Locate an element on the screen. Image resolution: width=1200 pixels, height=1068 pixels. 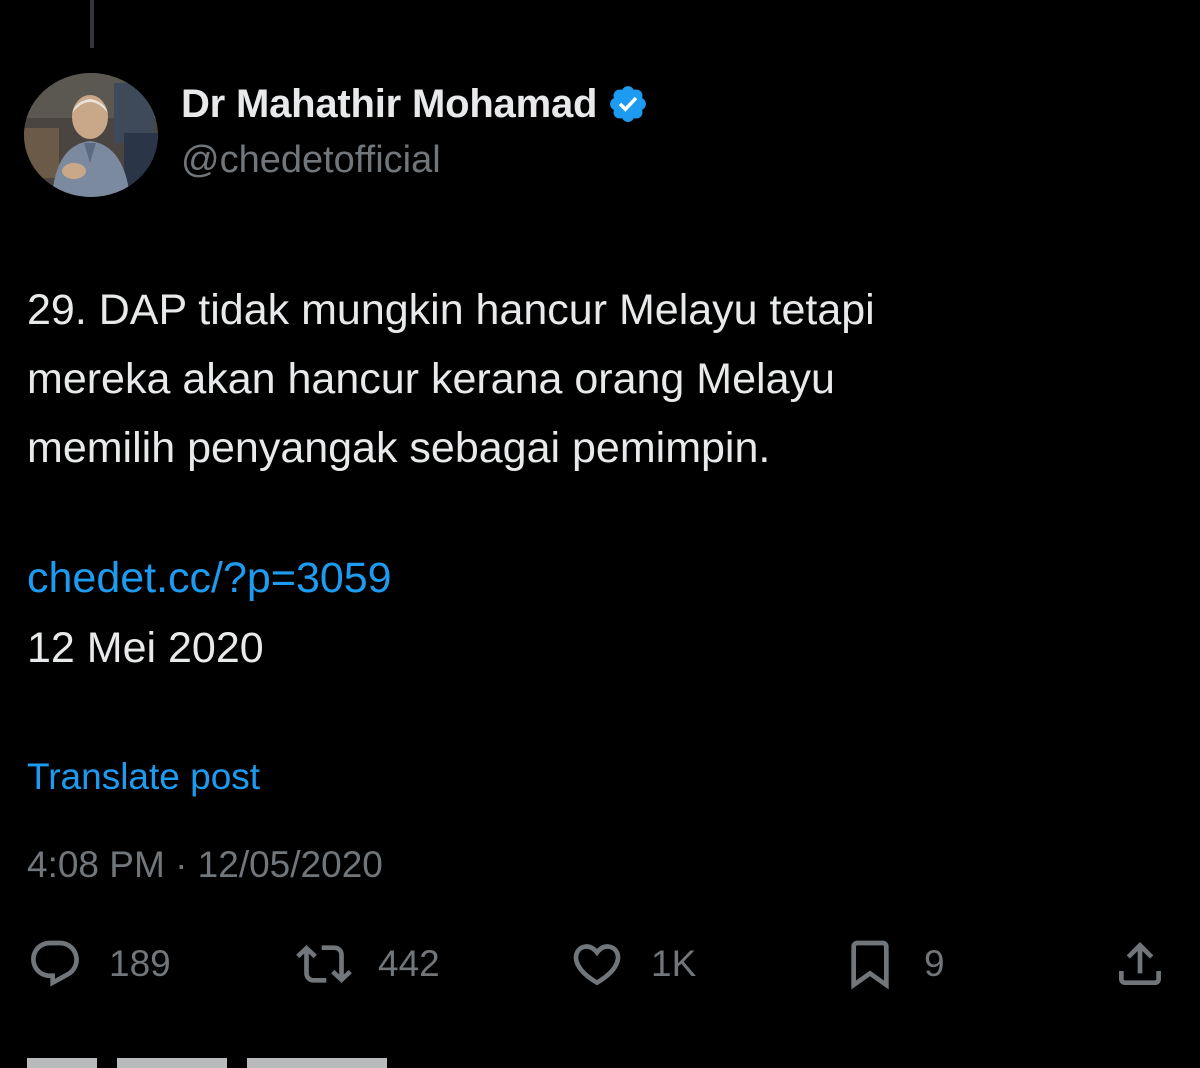
next-section-header-partial is located at coordinates (600, 1063).